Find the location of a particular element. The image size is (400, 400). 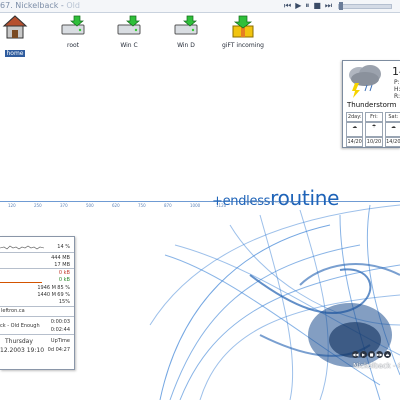

previous-button: ⏮ is located at coordinates (287, 6).